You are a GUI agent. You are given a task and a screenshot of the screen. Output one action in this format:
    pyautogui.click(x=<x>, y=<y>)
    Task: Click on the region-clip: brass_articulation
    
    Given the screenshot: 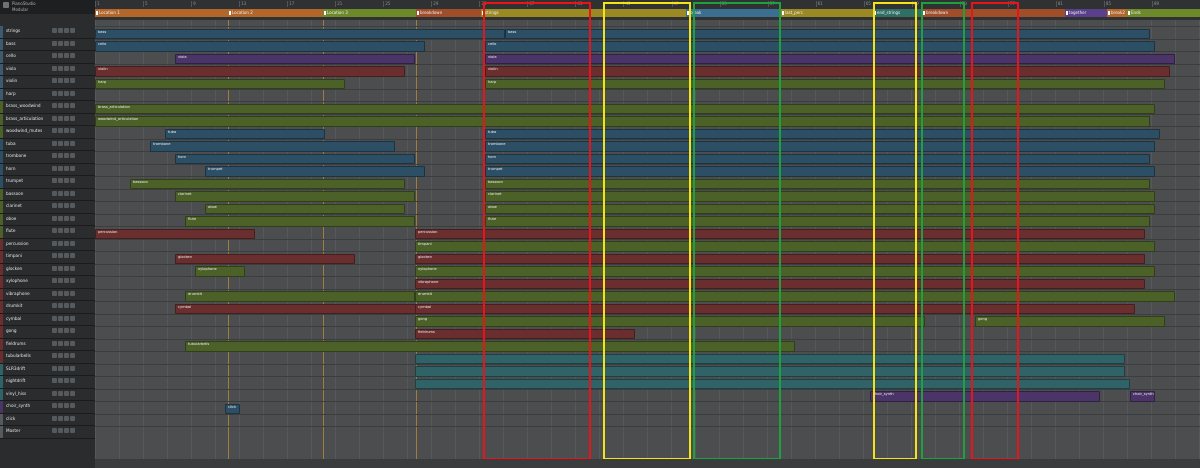 What is the action you would take?
    pyautogui.click(x=625, y=108)
    